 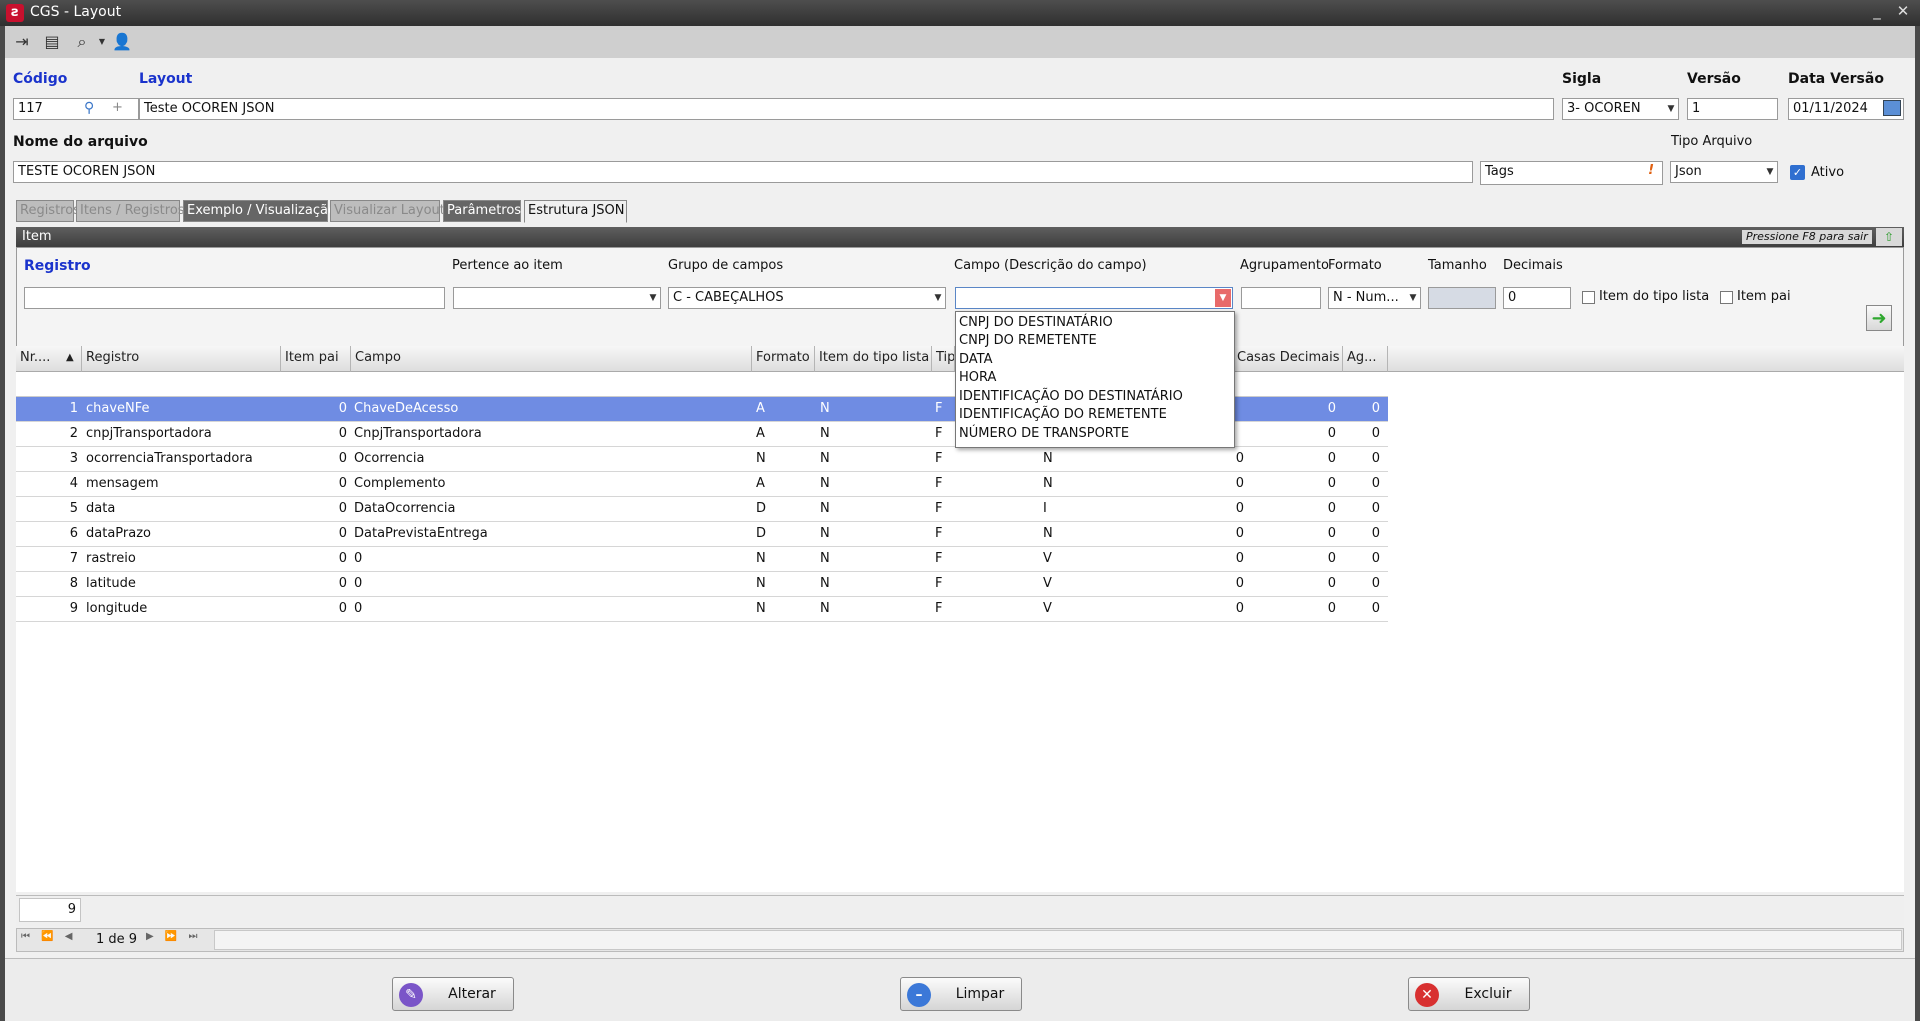 I want to click on cell-nr: 2, so click(x=73, y=433).